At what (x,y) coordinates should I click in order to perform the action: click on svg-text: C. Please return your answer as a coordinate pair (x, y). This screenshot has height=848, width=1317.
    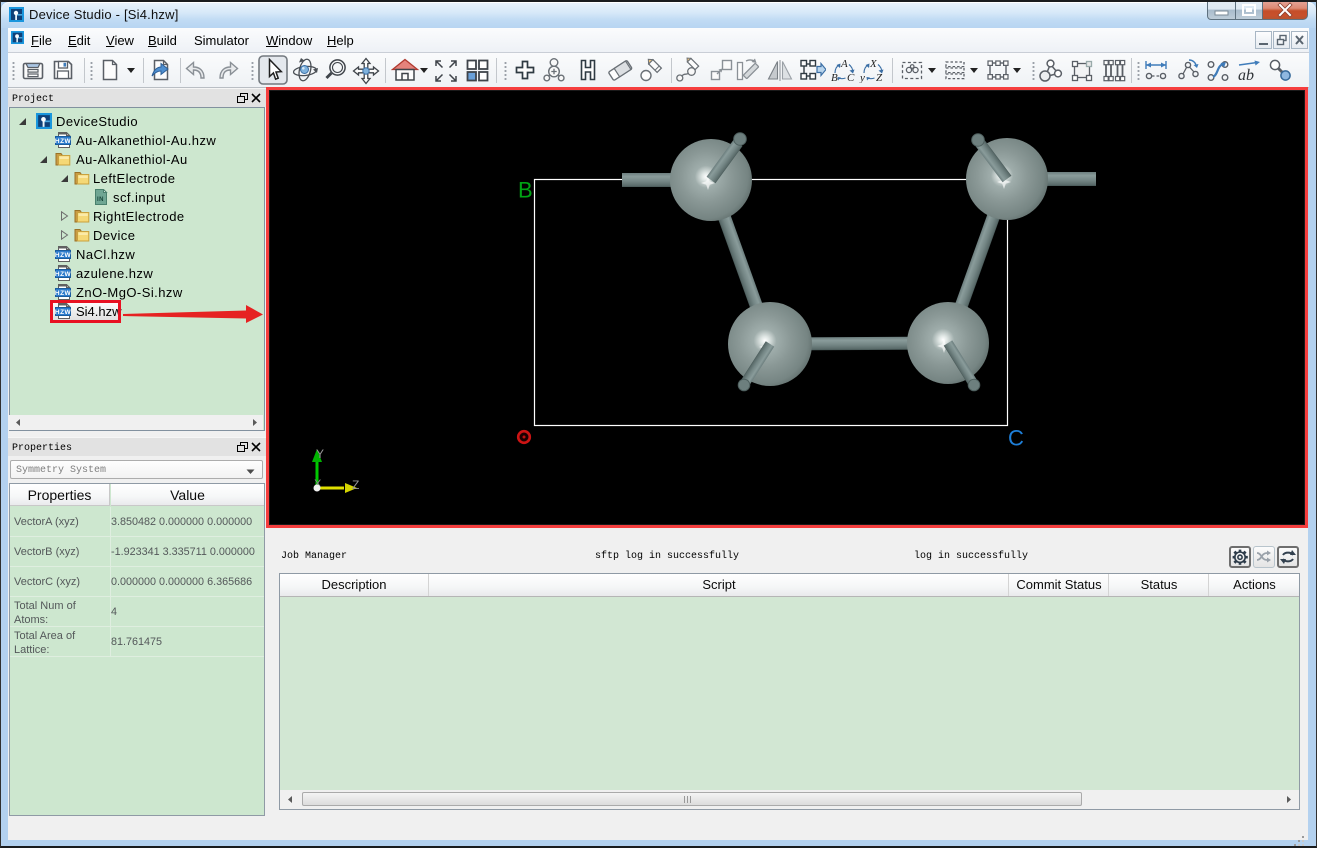
    Looking at the image, I should click on (851, 77).